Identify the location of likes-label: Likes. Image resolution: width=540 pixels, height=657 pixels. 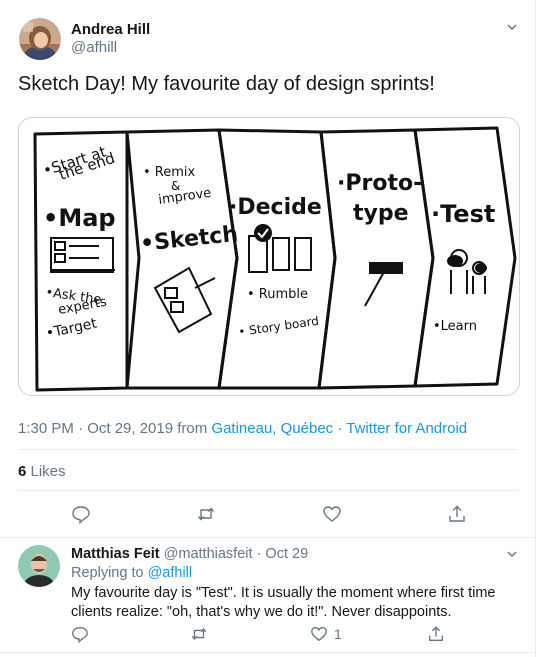
(46, 471).